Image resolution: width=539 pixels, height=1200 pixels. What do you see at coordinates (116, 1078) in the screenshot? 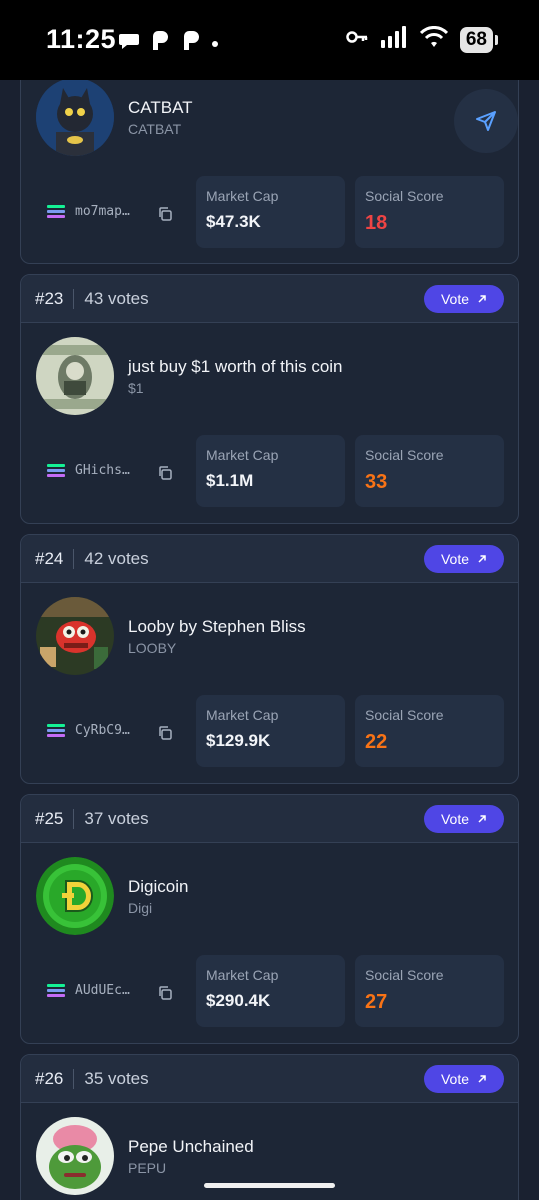
I see `vote-count: 35 votes` at bounding box center [116, 1078].